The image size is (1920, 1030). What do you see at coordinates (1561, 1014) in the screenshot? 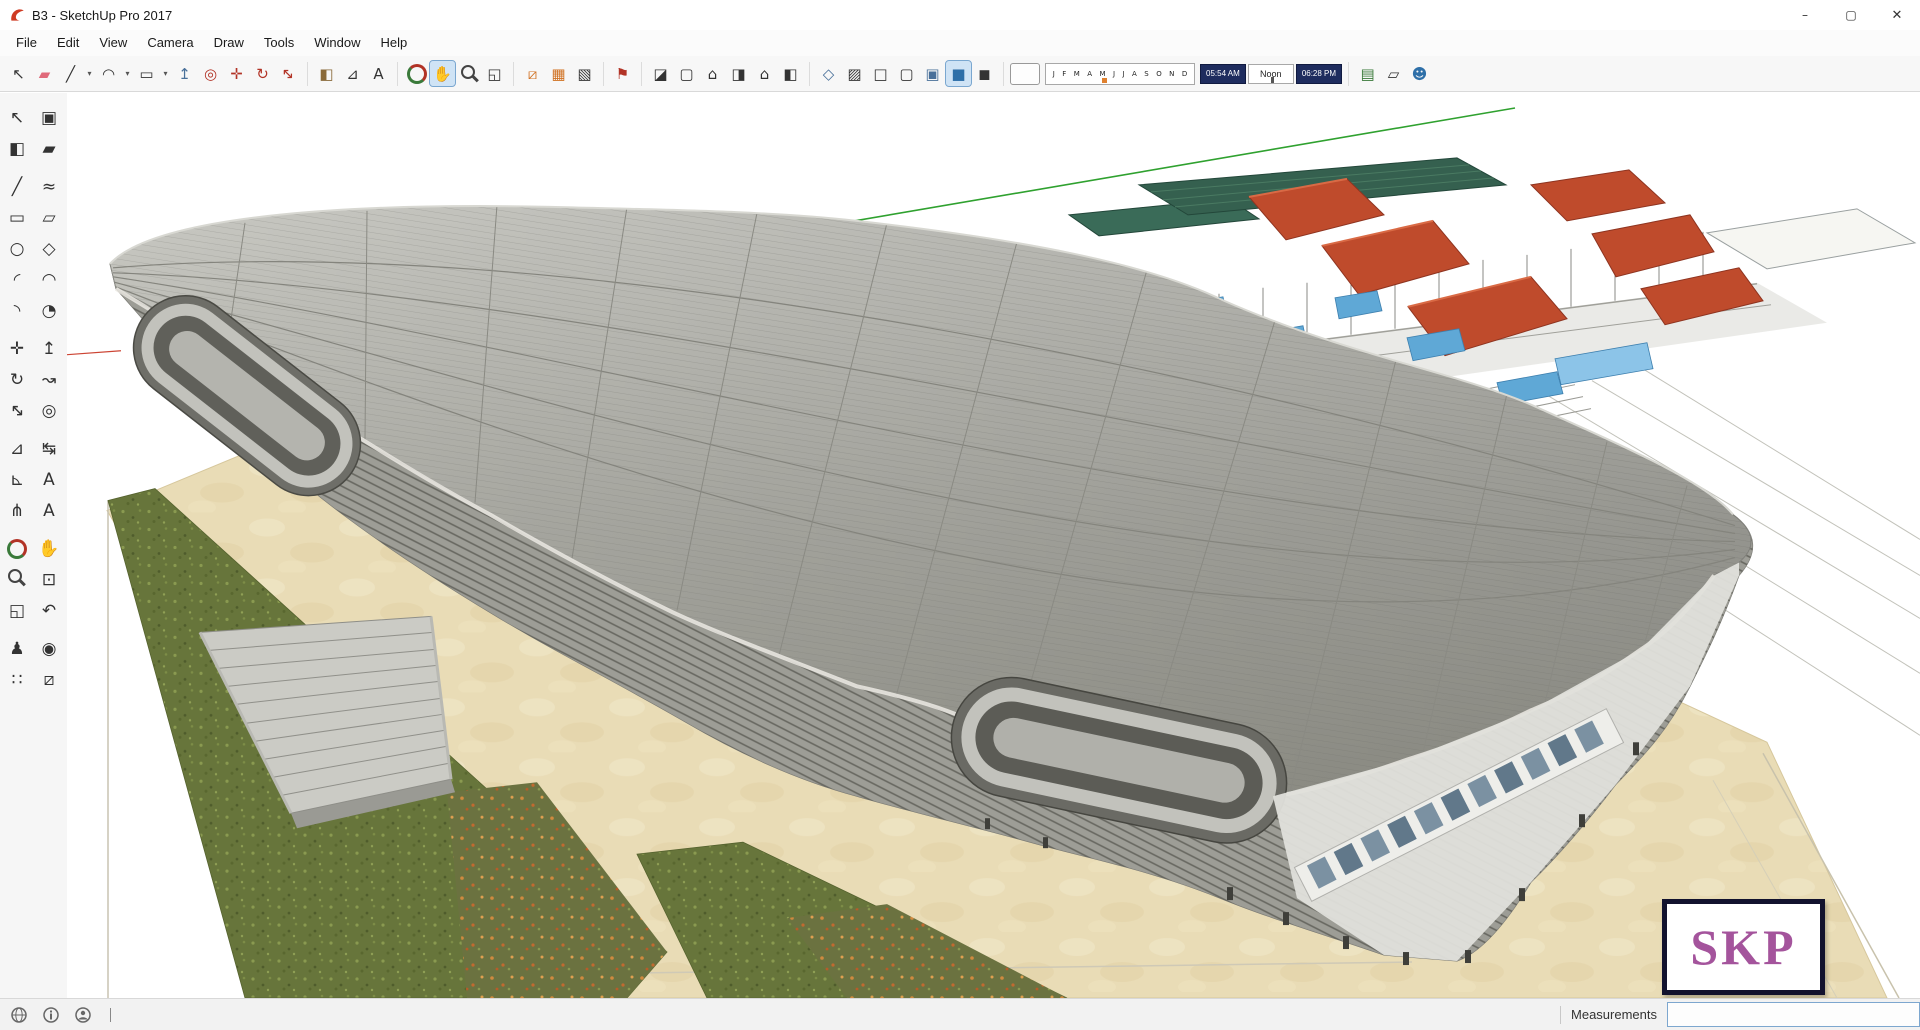
I see `status-divider` at bounding box center [1561, 1014].